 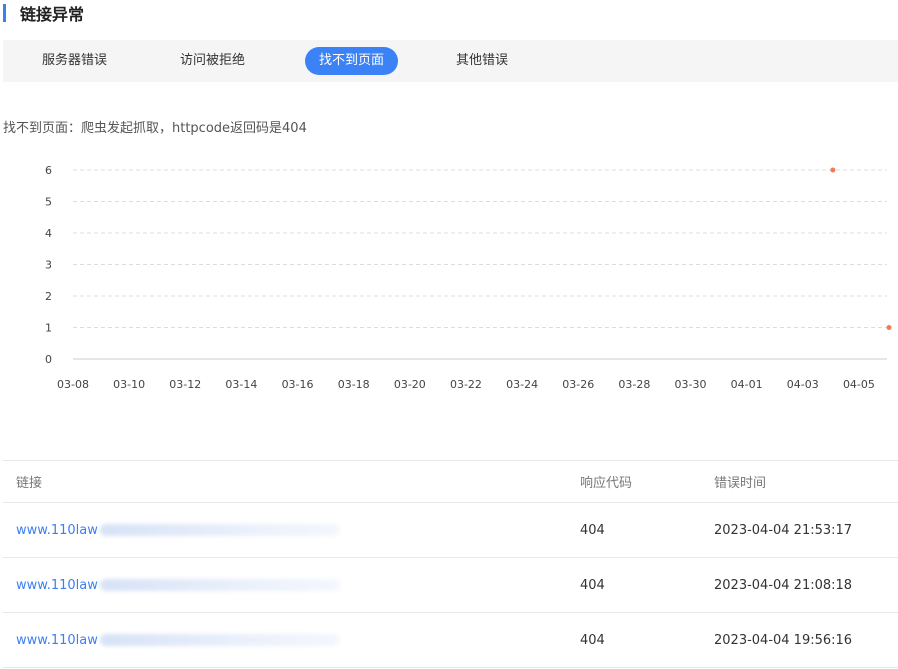 I want to click on row-error-time: 2023-04-04 21:53:17, so click(x=783, y=530).